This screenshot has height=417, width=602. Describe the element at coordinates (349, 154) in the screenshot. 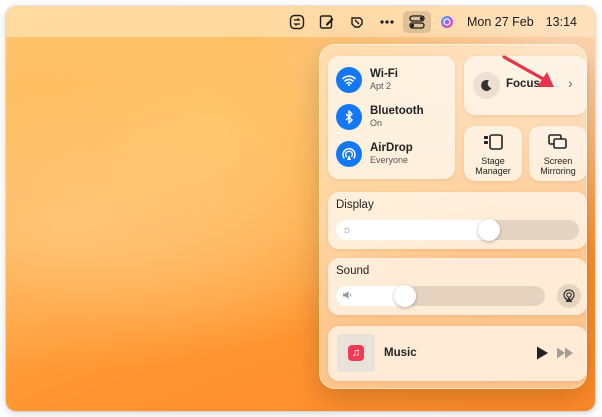

I see `airdrop-icon` at that location.